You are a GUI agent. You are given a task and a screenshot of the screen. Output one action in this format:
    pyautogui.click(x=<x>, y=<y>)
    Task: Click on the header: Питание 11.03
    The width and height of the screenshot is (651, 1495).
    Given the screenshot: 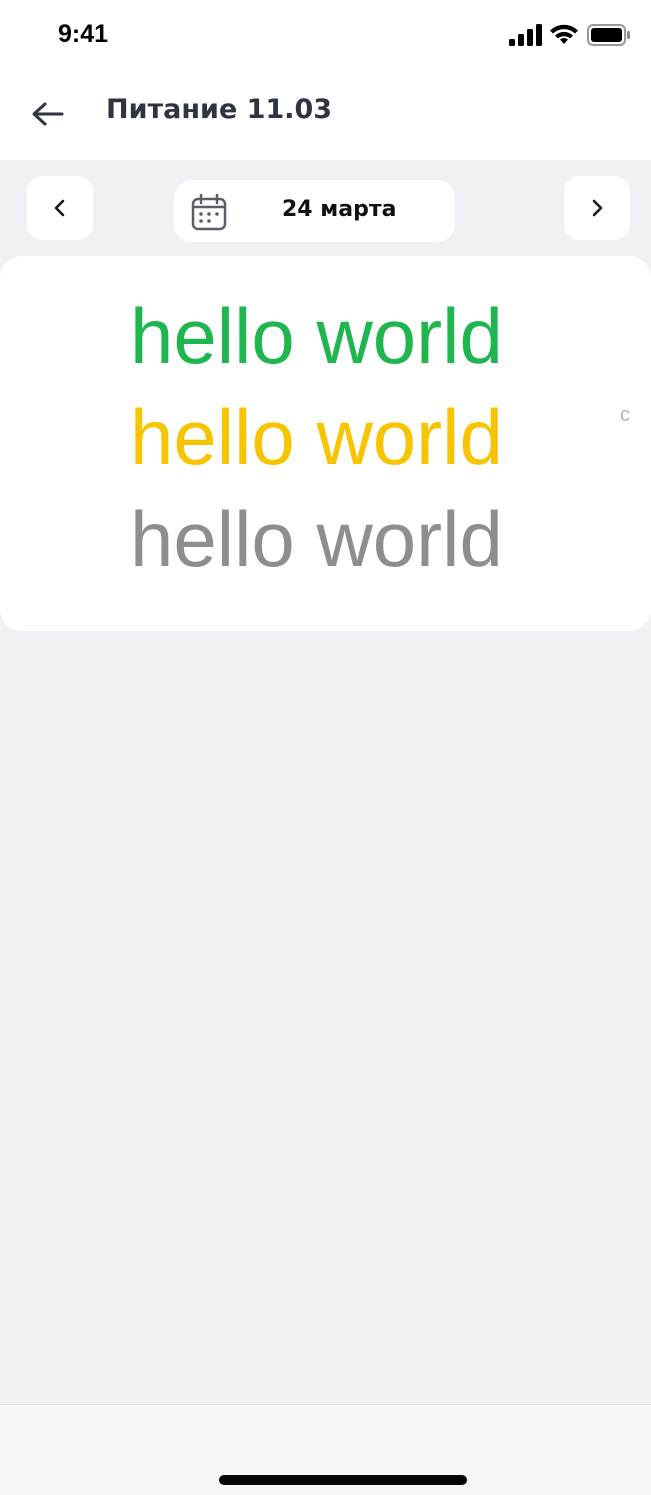 What is the action you would take?
    pyautogui.click(x=325, y=117)
    